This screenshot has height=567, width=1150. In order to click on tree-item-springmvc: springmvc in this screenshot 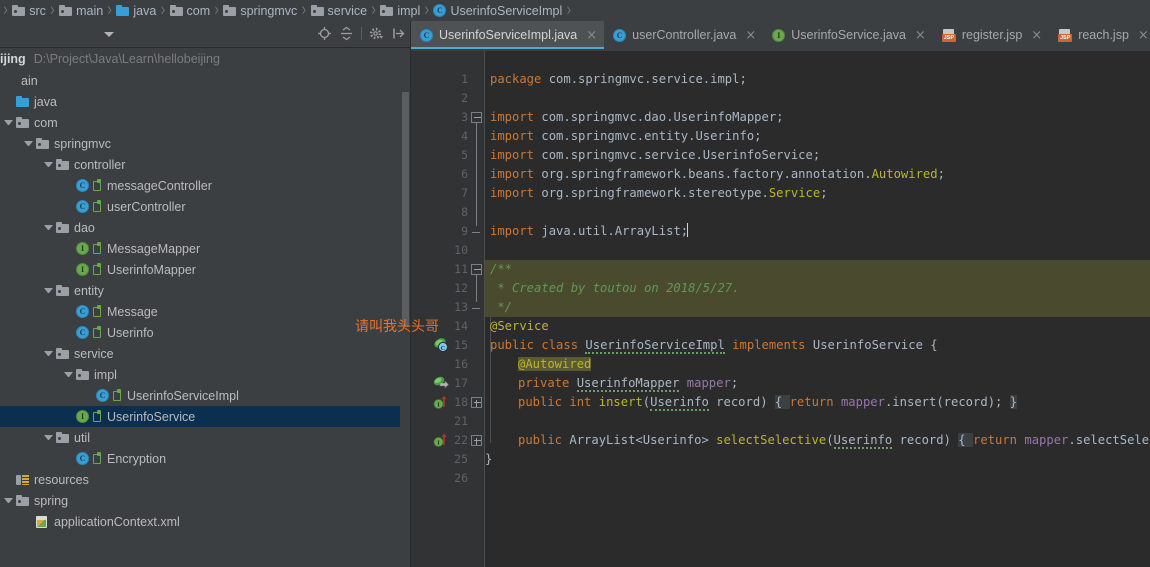, I will do `click(200, 143)`.